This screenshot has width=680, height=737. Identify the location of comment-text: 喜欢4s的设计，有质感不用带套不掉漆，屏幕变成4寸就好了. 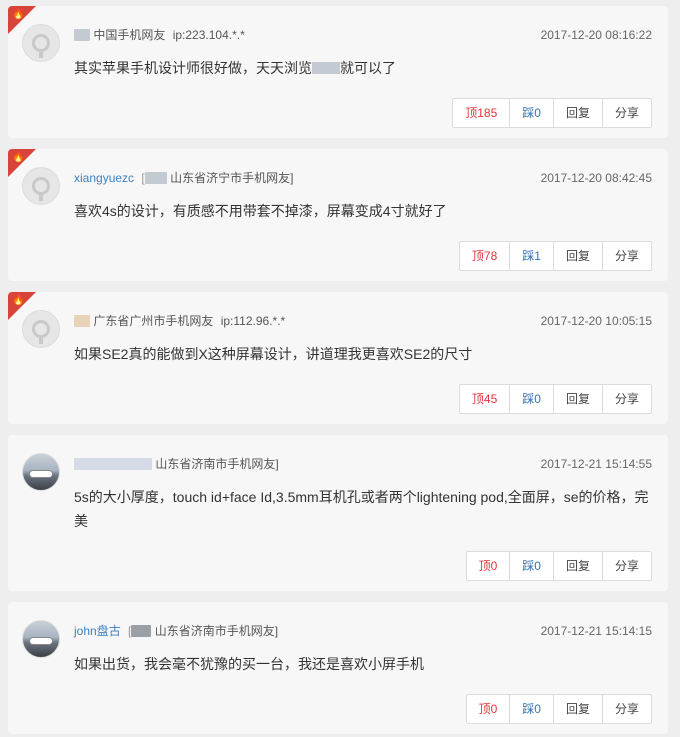
(260, 211).